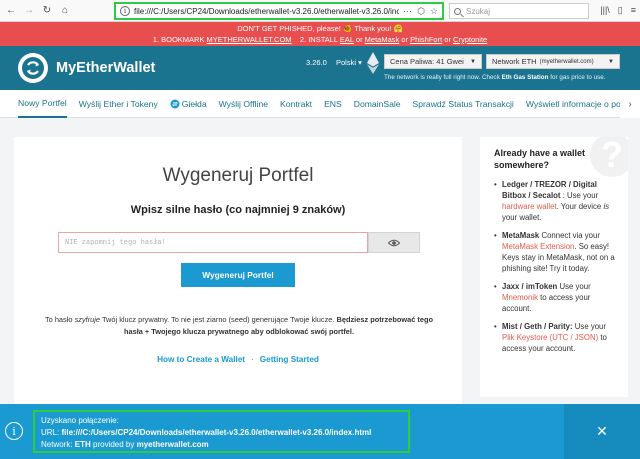 Image resolution: width=640 pixels, height=459 pixels. Describe the element at coordinates (529, 206) in the screenshot. I see `hardware-wallet-link: hardware wallet` at that location.